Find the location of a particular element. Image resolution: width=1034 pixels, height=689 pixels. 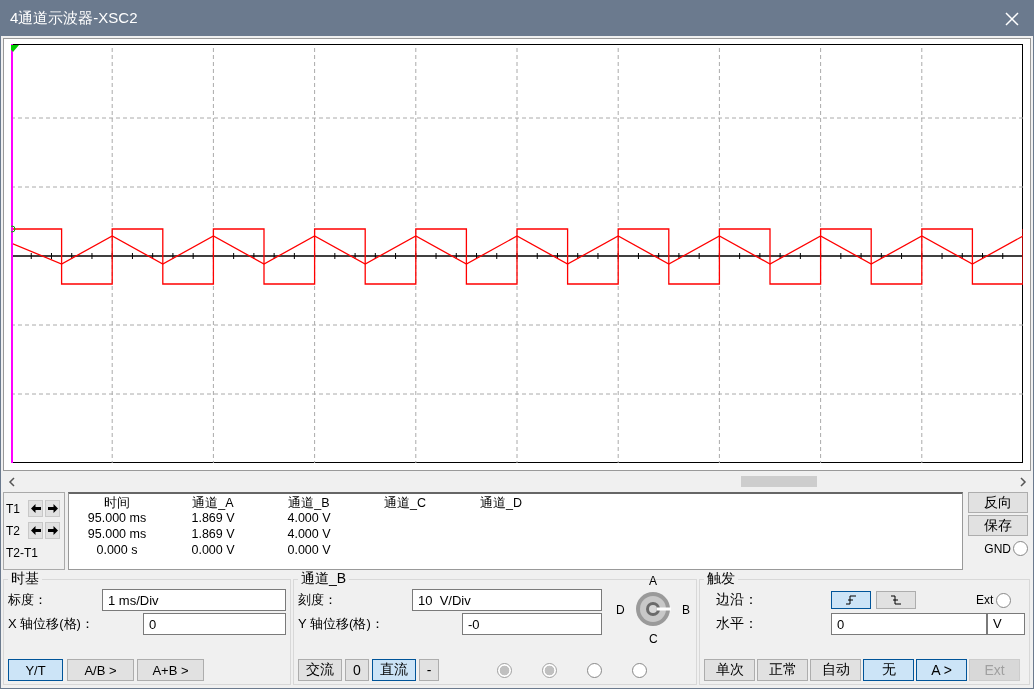

level-field: 0 is located at coordinates (909, 624).